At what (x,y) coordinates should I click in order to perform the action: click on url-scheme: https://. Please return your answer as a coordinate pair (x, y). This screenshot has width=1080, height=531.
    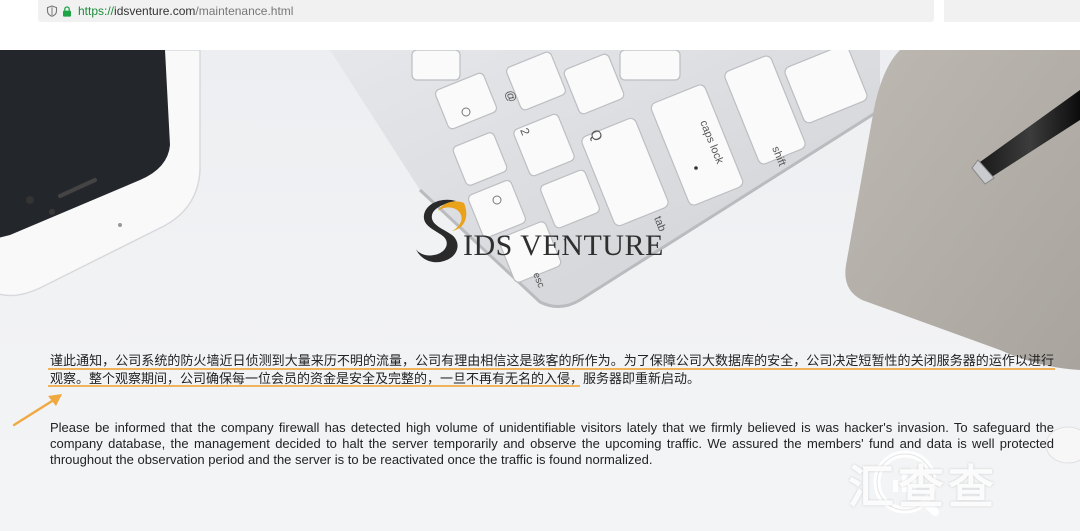
    Looking at the image, I should click on (96, 11).